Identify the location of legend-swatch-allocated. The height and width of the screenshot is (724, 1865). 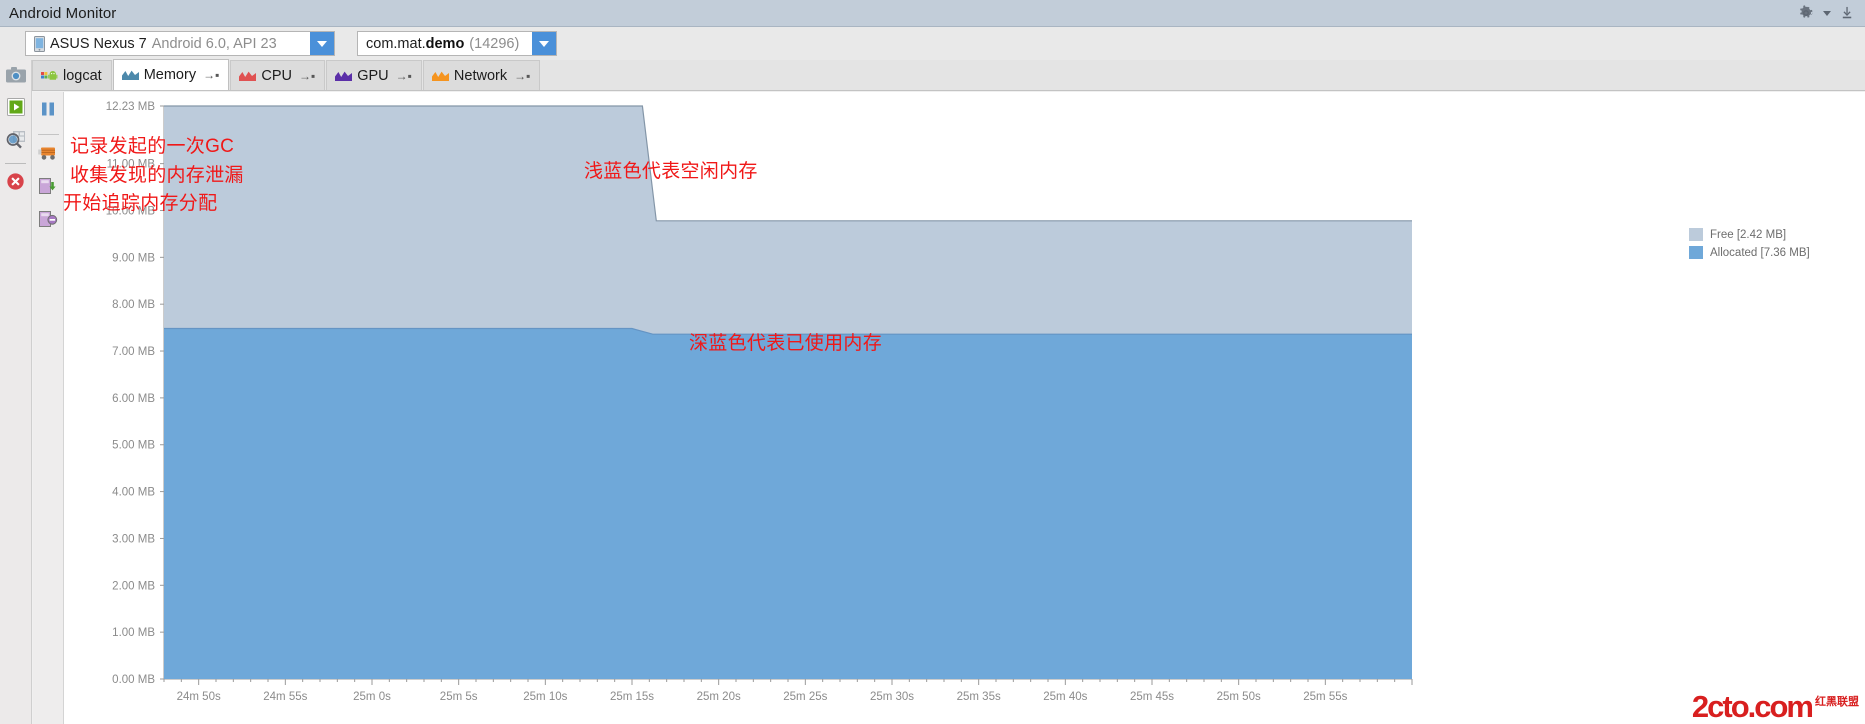
(1696, 252).